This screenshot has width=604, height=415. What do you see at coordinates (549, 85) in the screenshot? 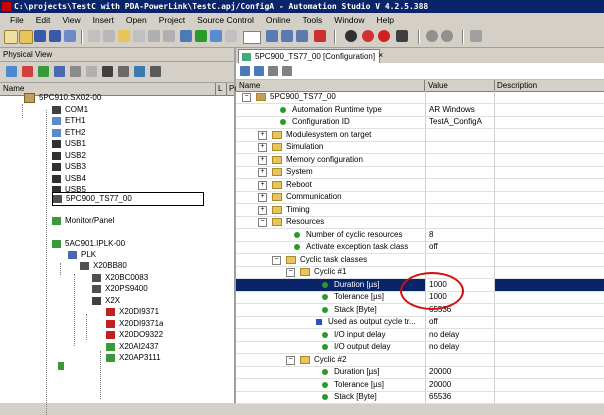
I see `column-description: Description` at bounding box center [549, 85].